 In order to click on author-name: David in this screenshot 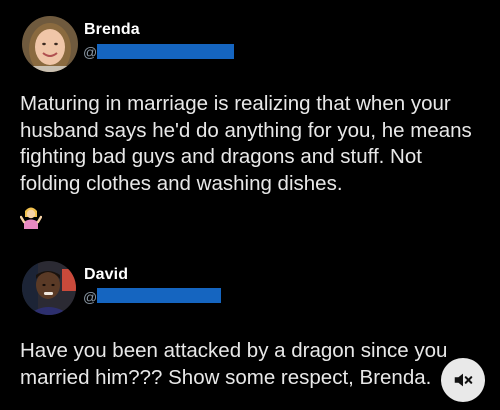, I will do `click(106, 275)`.